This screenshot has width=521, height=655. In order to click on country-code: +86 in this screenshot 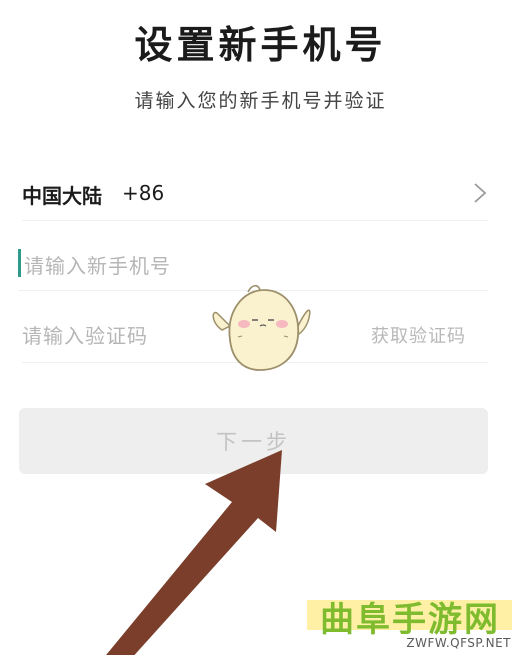, I will do `click(143, 193)`.